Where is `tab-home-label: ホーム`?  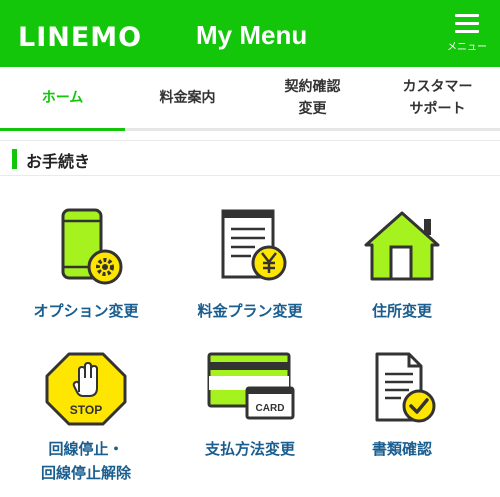
tab-home-label: ホーム is located at coordinates (62, 97).